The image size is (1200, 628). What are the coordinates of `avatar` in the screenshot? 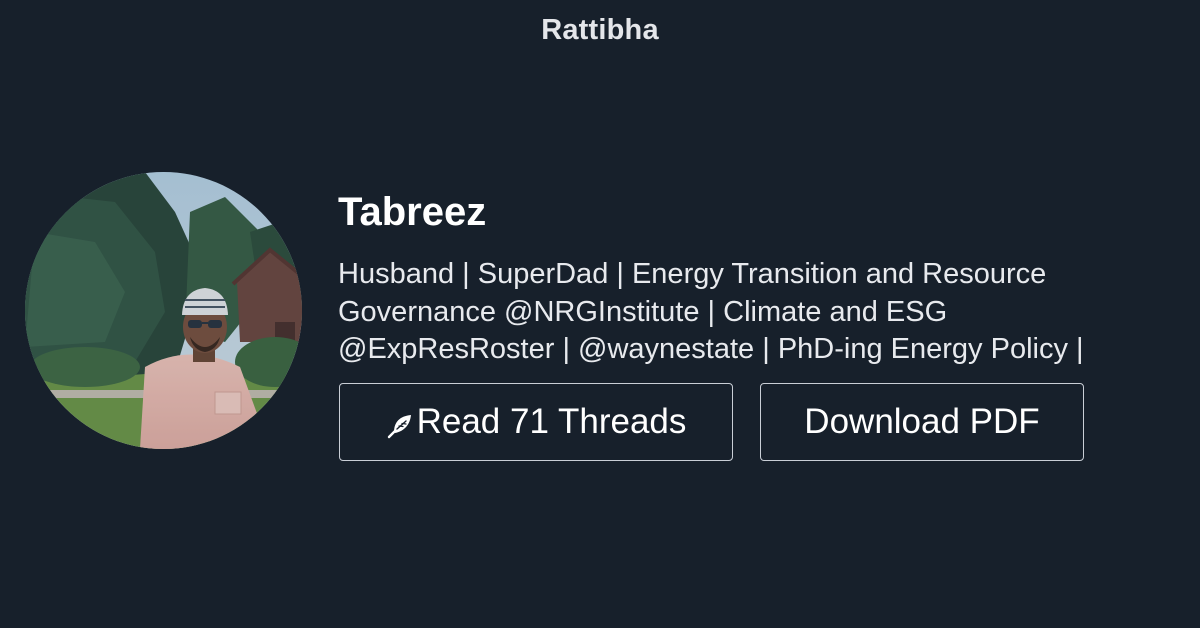 It's located at (163, 310).